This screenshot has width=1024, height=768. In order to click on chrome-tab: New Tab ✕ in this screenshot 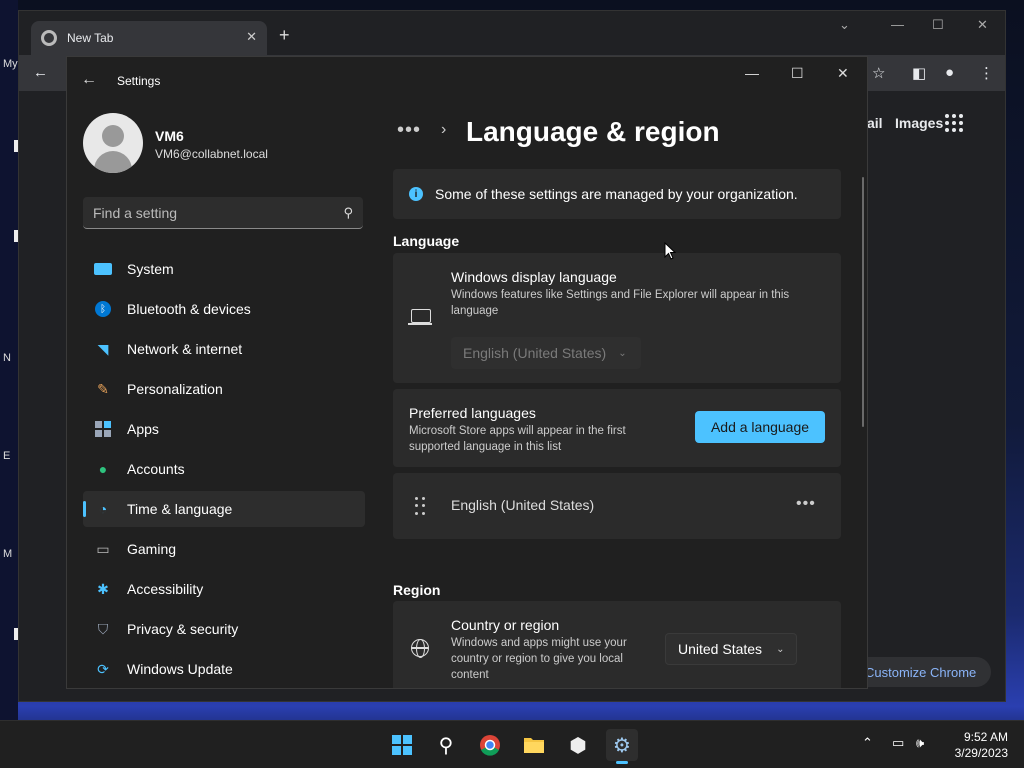, I will do `click(149, 38)`.